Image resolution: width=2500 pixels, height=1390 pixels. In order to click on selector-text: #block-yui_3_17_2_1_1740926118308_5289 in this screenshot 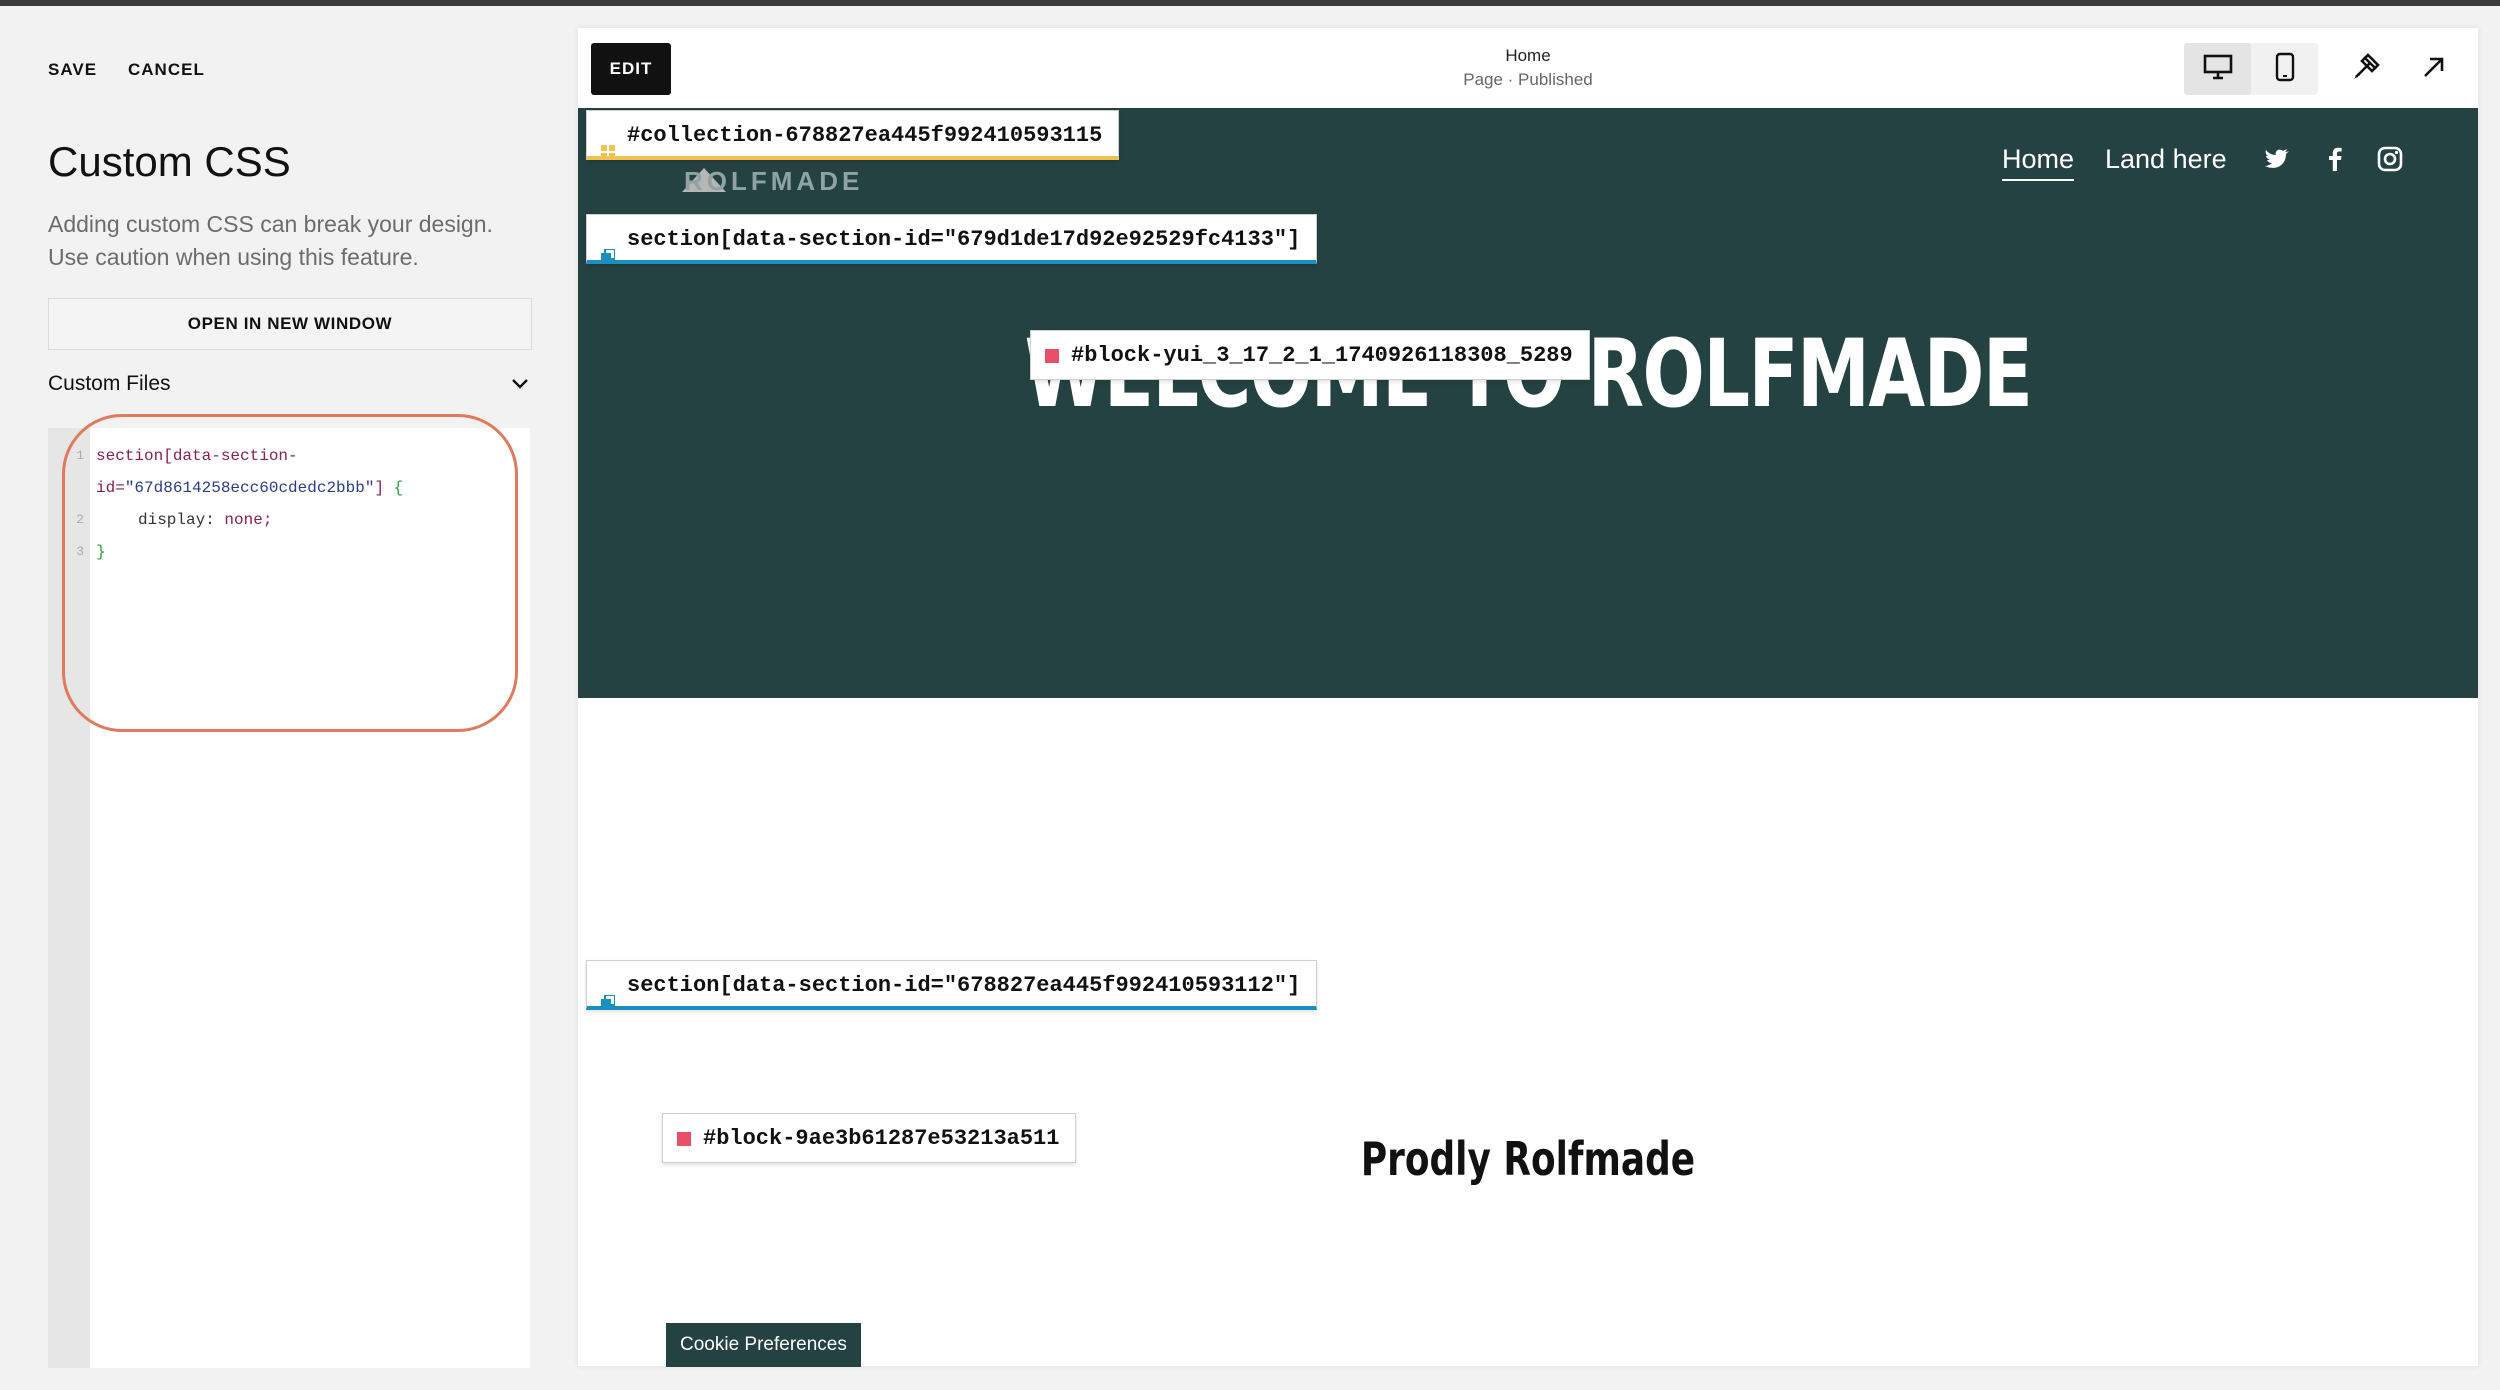, I will do `click(1322, 355)`.